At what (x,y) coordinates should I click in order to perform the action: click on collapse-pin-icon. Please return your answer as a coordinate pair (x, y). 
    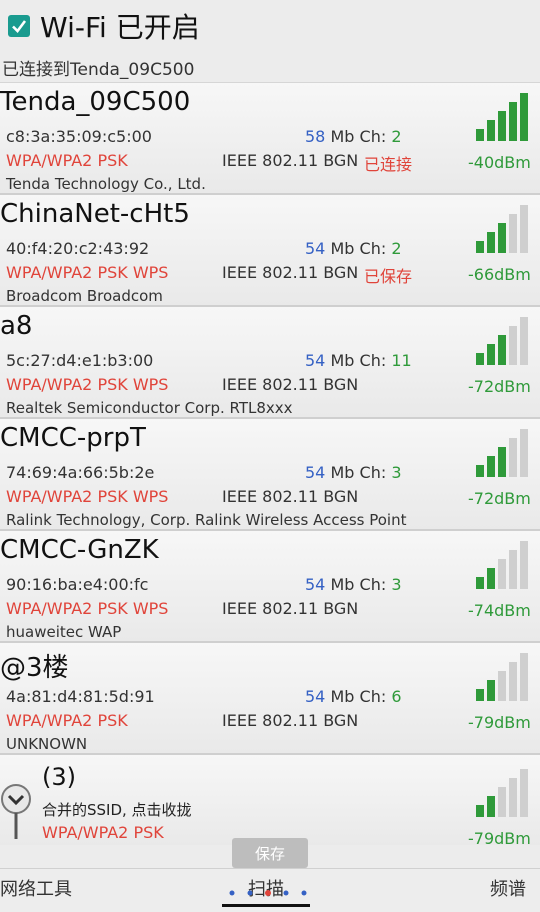
    Looking at the image, I should click on (16, 811).